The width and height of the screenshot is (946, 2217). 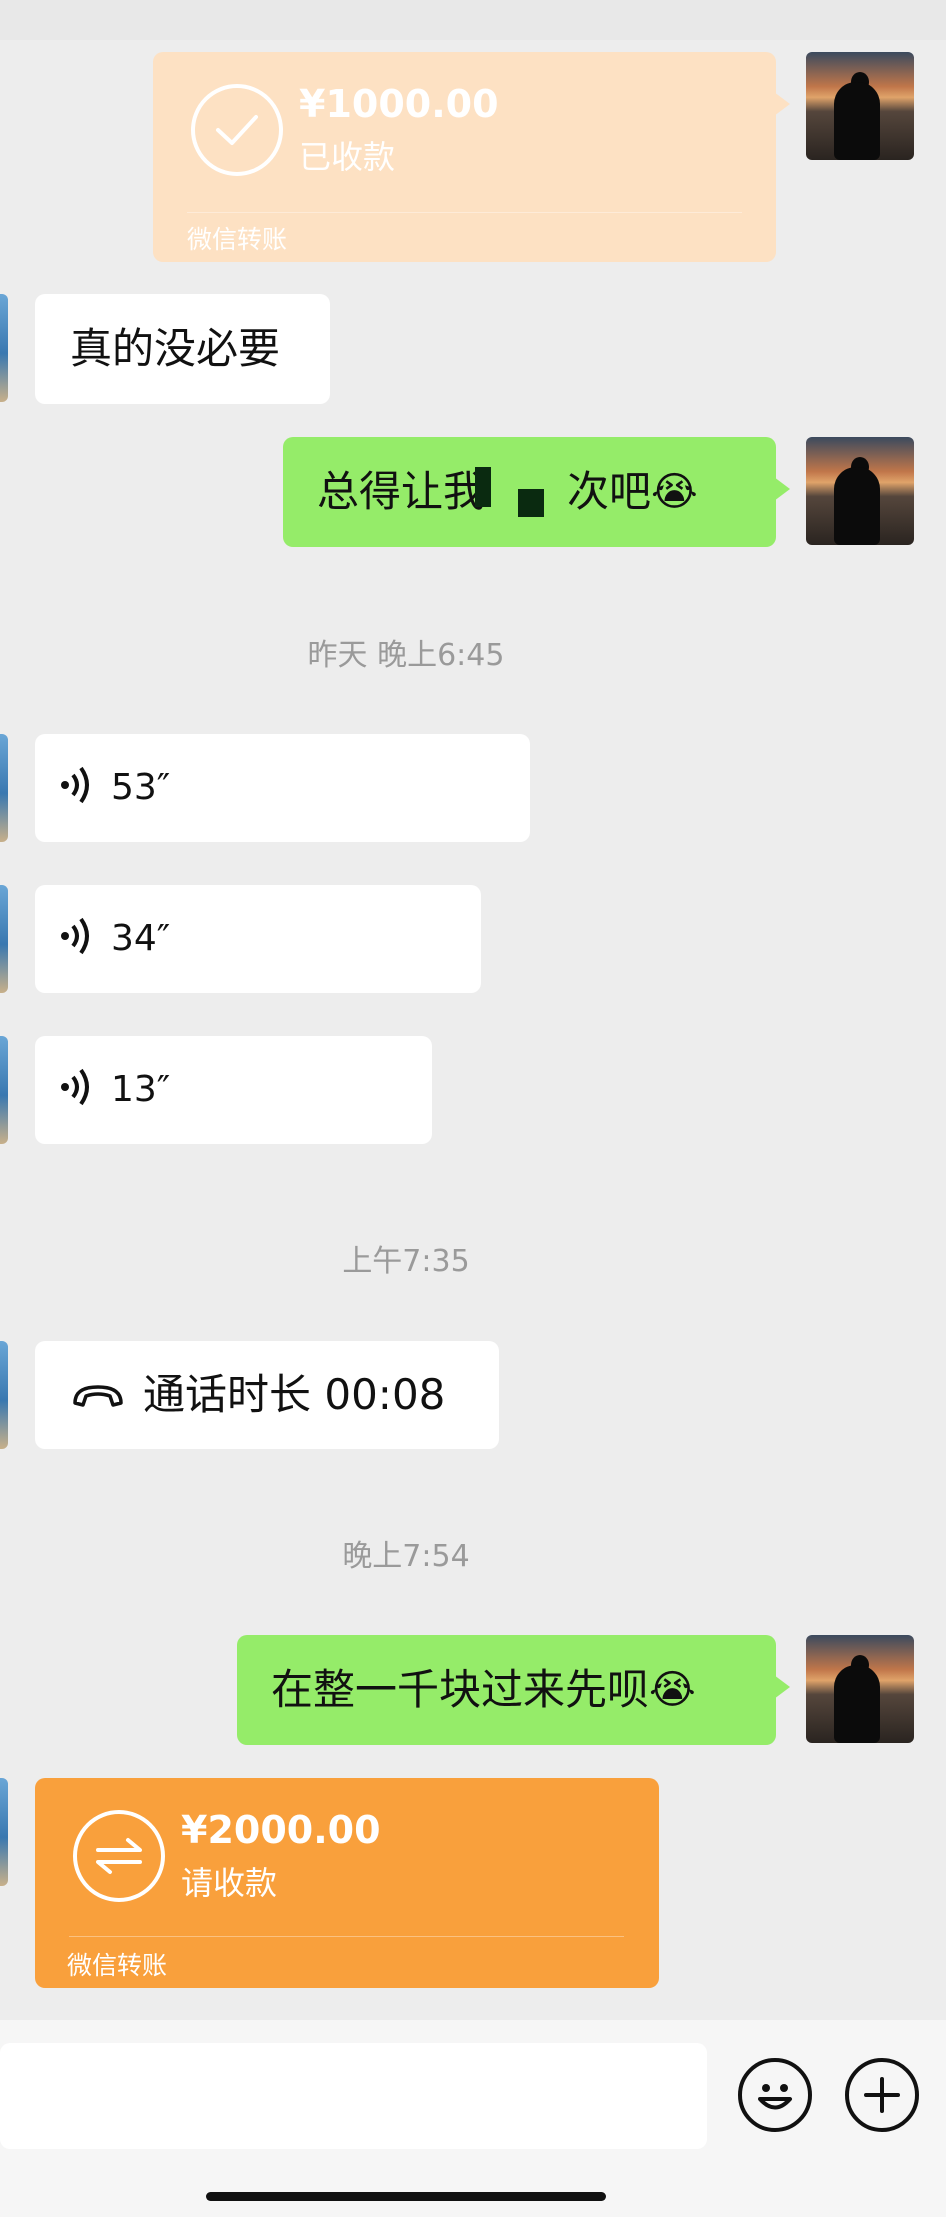 What do you see at coordinates (258, 939) in the screenshot?
I see `voice-message-bubble: 34″` at bounding box center [258, 939].